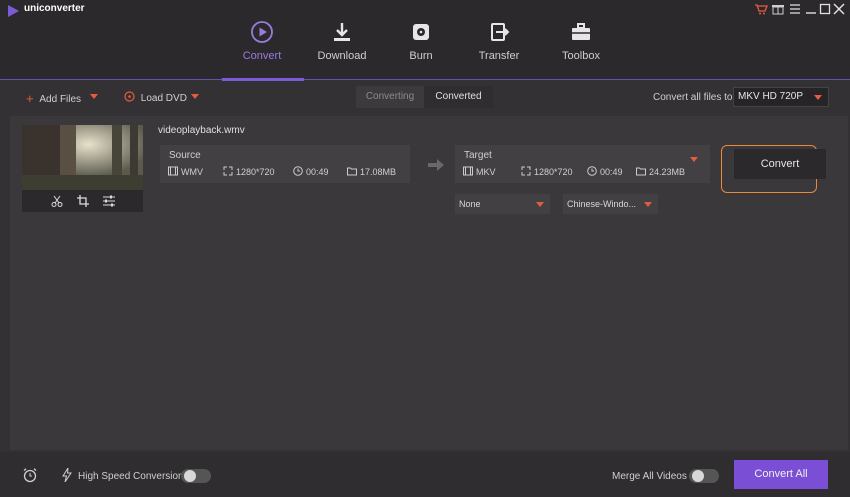  I want to click on forest-thumbnail-image, so click(82, 157).